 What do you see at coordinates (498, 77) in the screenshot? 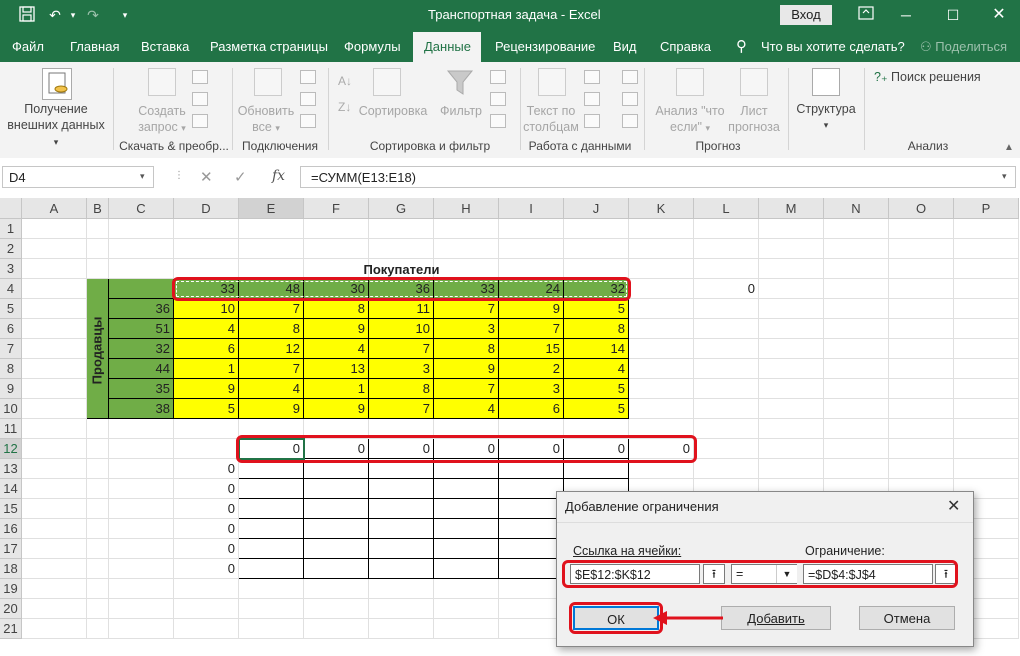
I see `clear-filter-icon` at bounding box center [498, 77].